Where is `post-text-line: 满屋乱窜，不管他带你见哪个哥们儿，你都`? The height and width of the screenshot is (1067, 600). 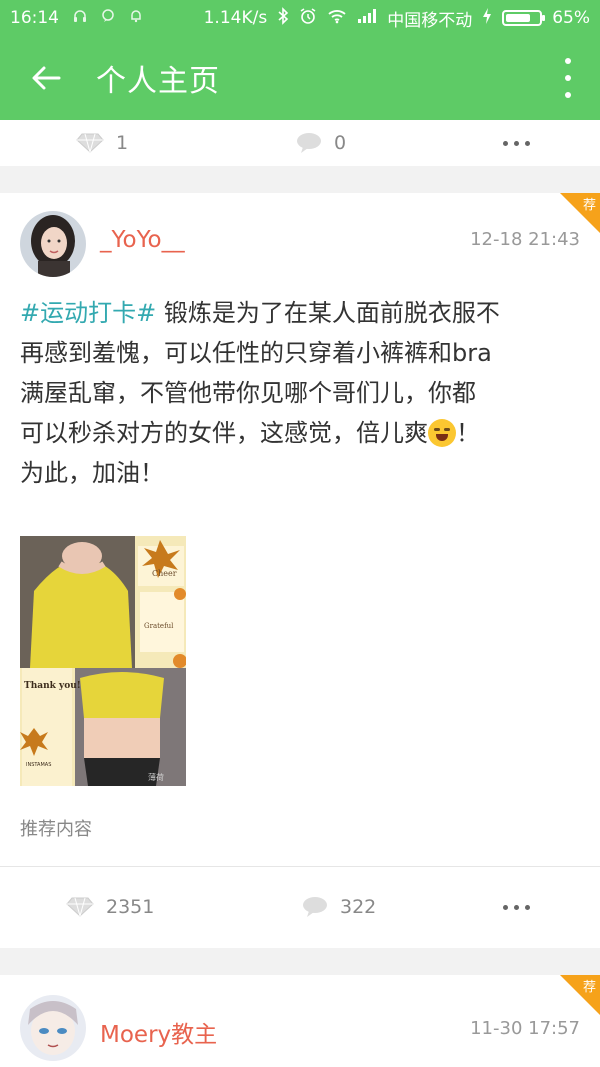 post-text-line: 满屋乱窜，不管他带你见哪个哥们儿，你都 is located at coordinates (248, 393).